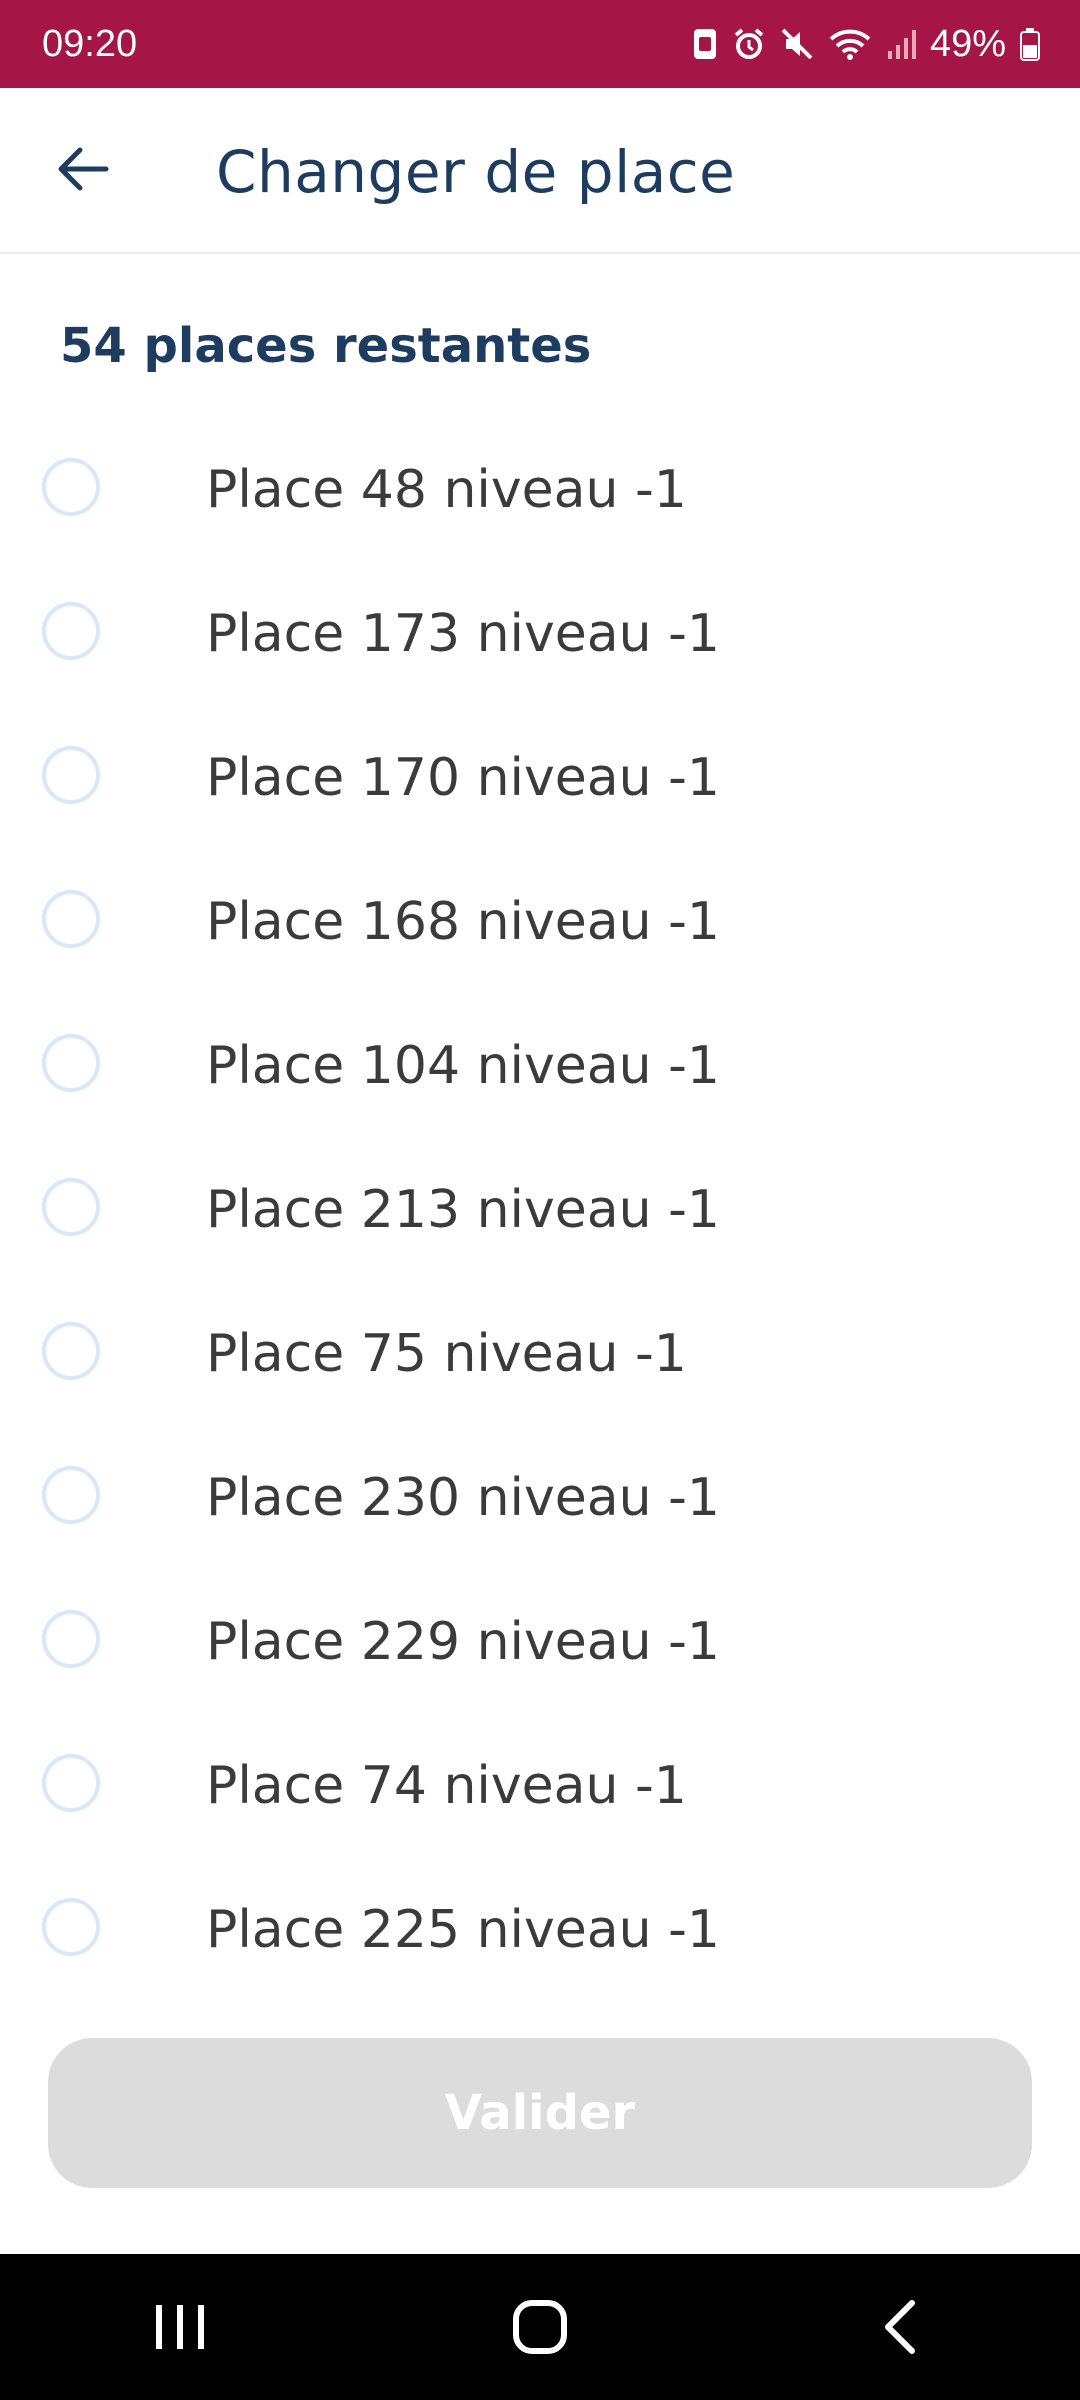 The width and height of the screenshot is (1080, 2400). Describe the element at coordinates (797, 44) in the screenshot. I see `mute-icon` at that location.